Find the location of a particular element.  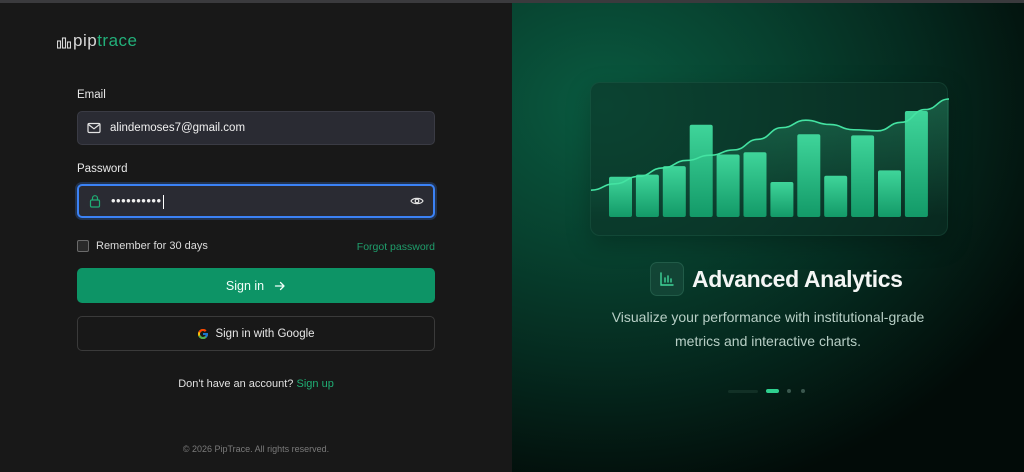

remember-checkbox is located at coordinates (83, 246).